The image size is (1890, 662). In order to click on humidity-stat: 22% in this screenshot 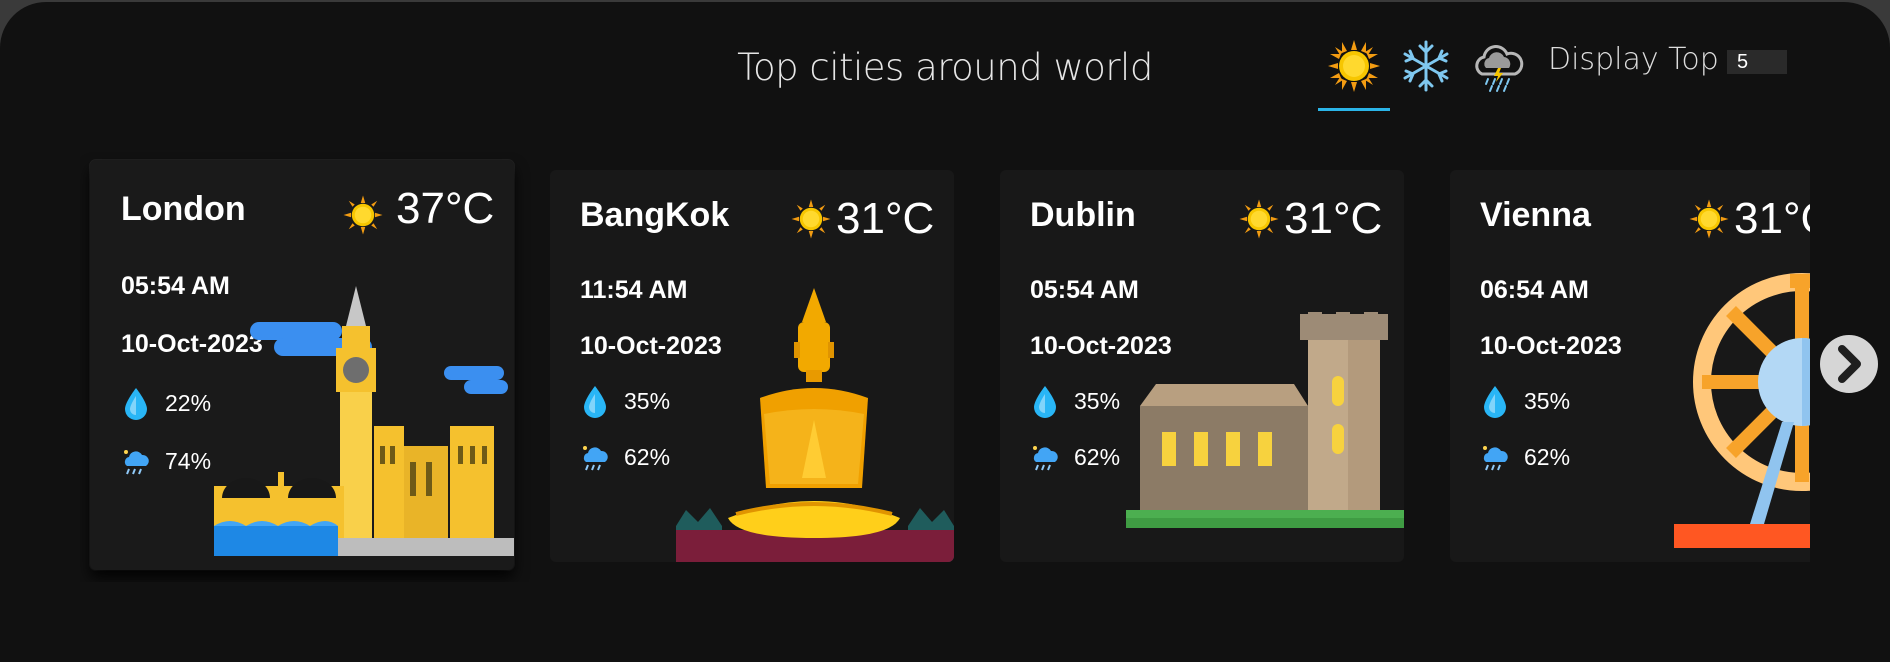, I will do `click(166, 403)`.